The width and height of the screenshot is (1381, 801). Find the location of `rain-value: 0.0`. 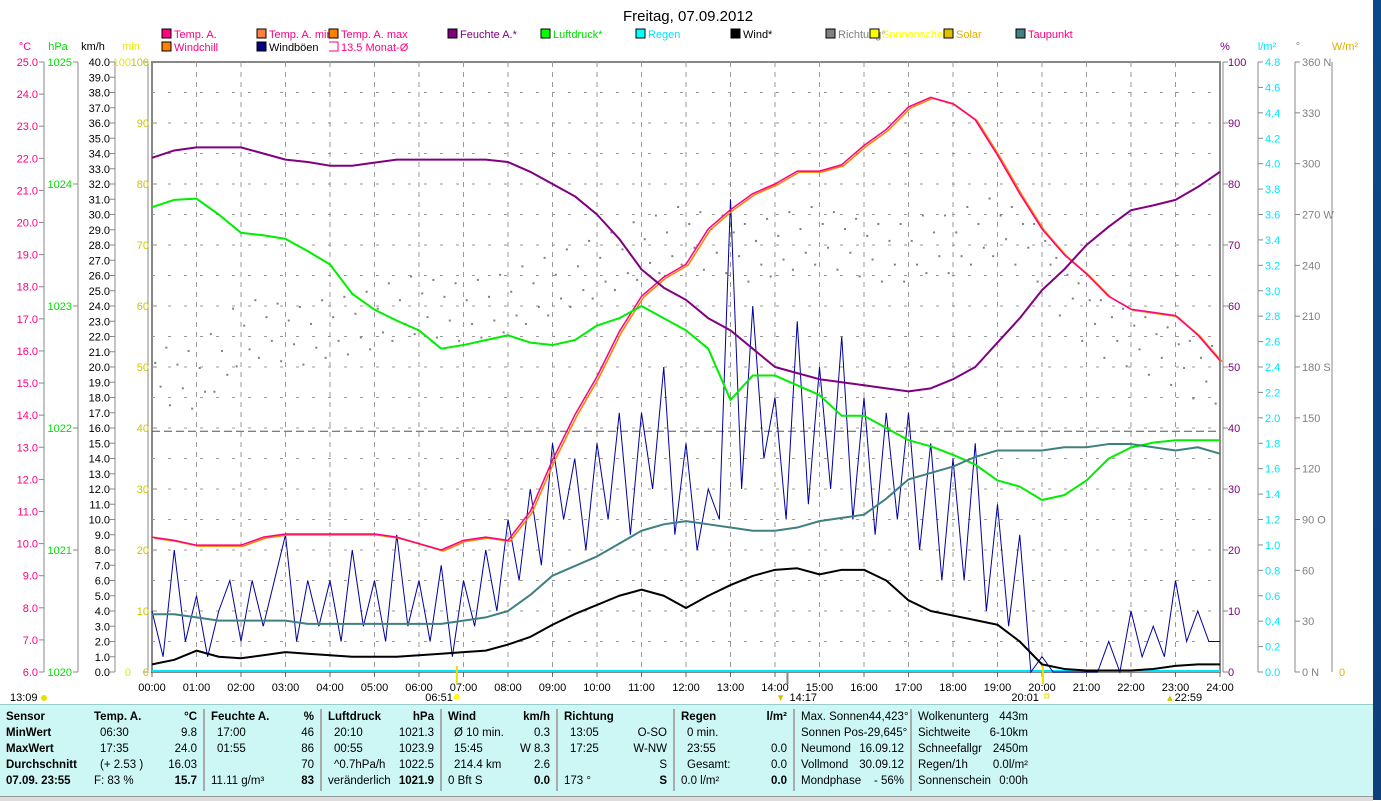

rain-value: 0.0 is located at coordinates (779, 749).